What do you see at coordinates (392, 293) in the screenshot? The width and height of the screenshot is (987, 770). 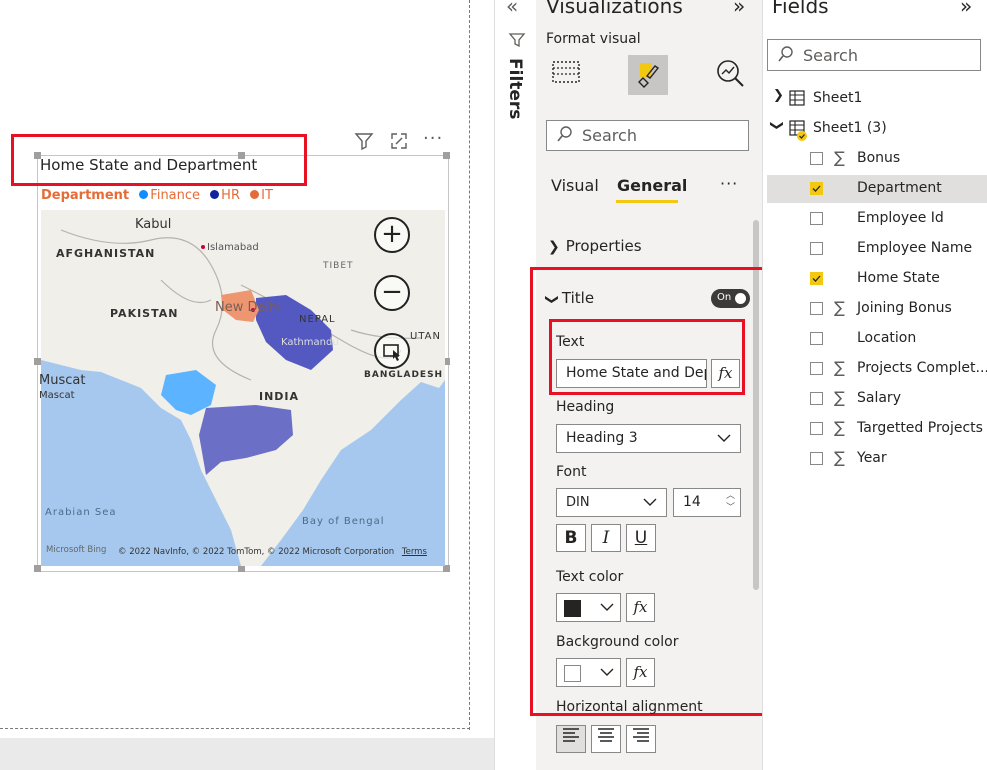 I see `zoom-out-button: −` at bounding box center [392, 293].